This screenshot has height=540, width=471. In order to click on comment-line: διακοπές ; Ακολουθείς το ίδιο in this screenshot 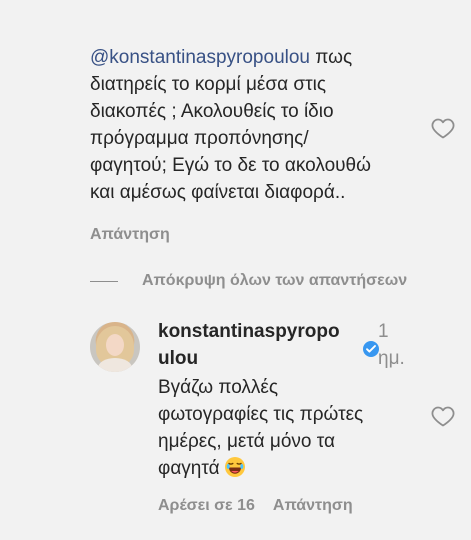, I will do `click(212, 111)`.